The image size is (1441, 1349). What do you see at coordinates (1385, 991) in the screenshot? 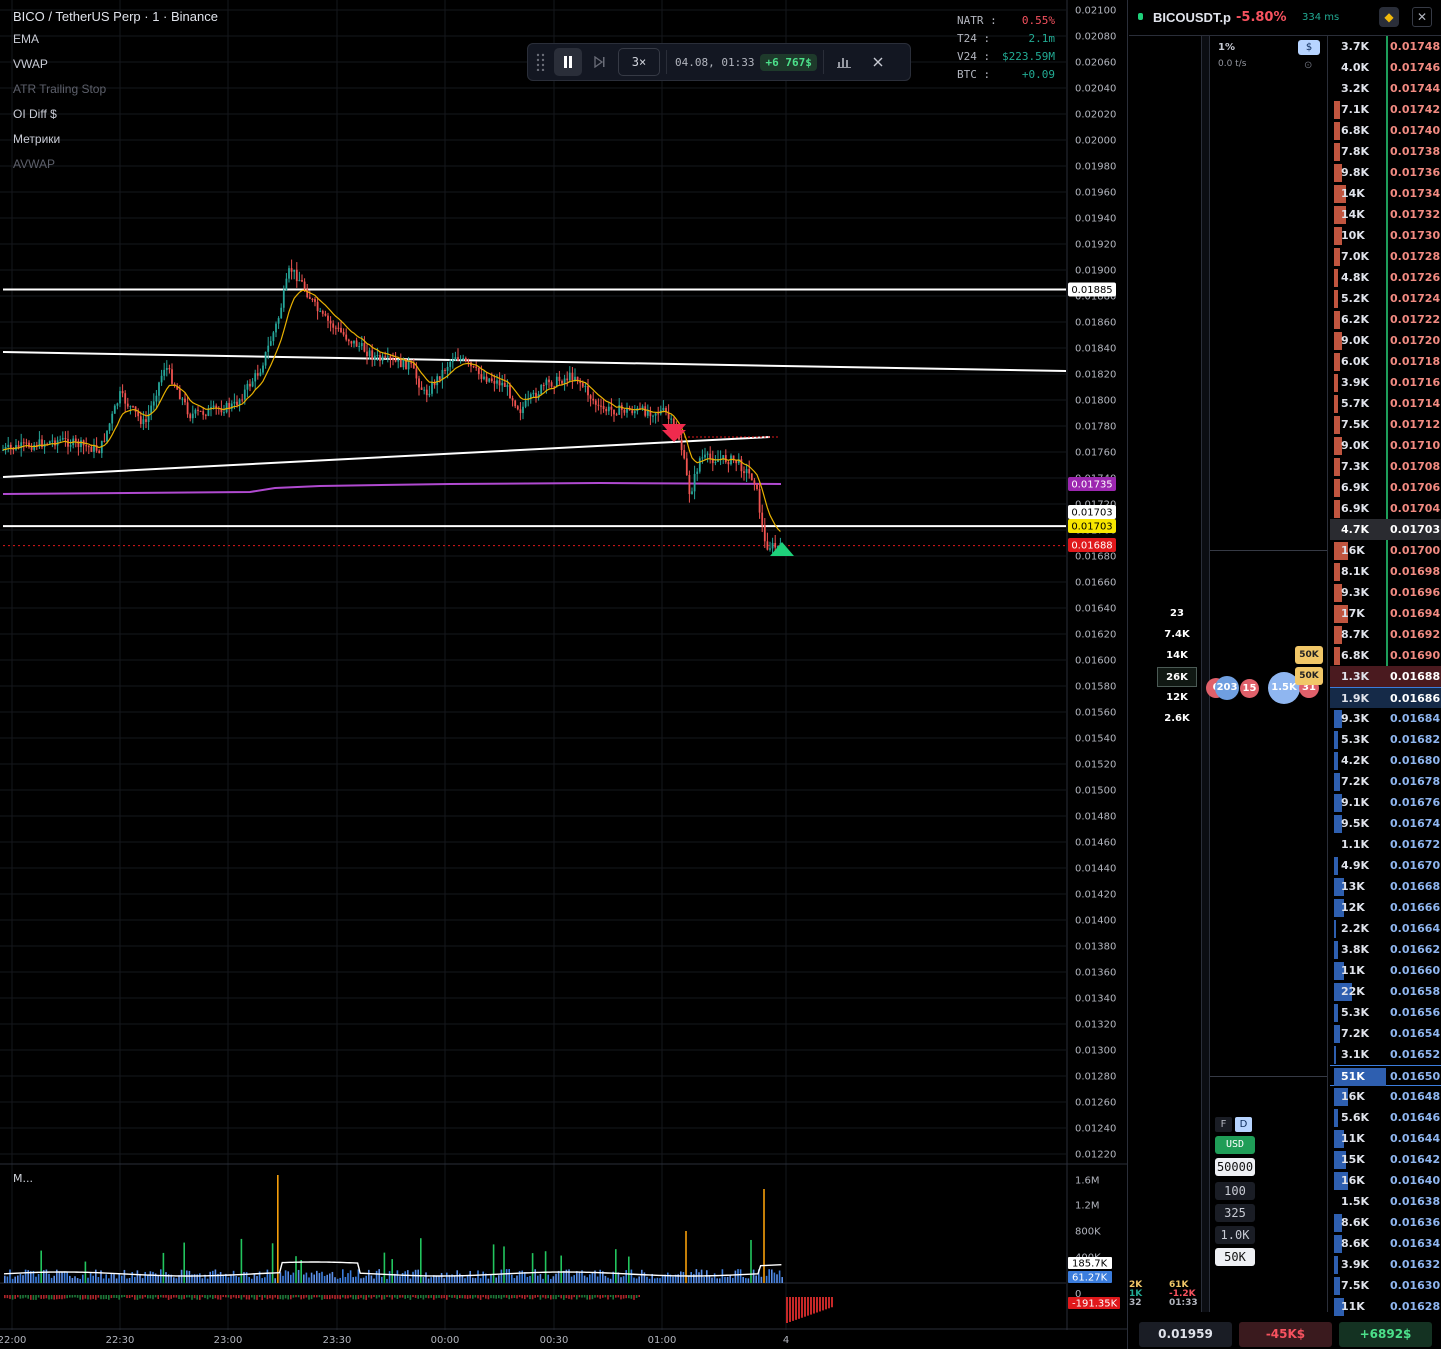
I see `ladder-row: 22K 0.01658` at bounding box center [1385, 991].